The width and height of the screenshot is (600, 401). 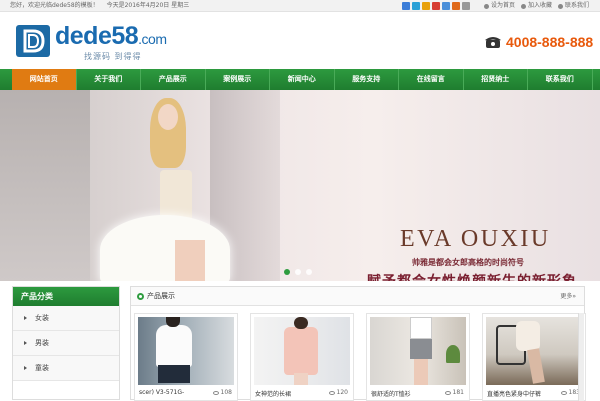 I want to click on logo-text: dede58.com, so click(x=111, y=36).